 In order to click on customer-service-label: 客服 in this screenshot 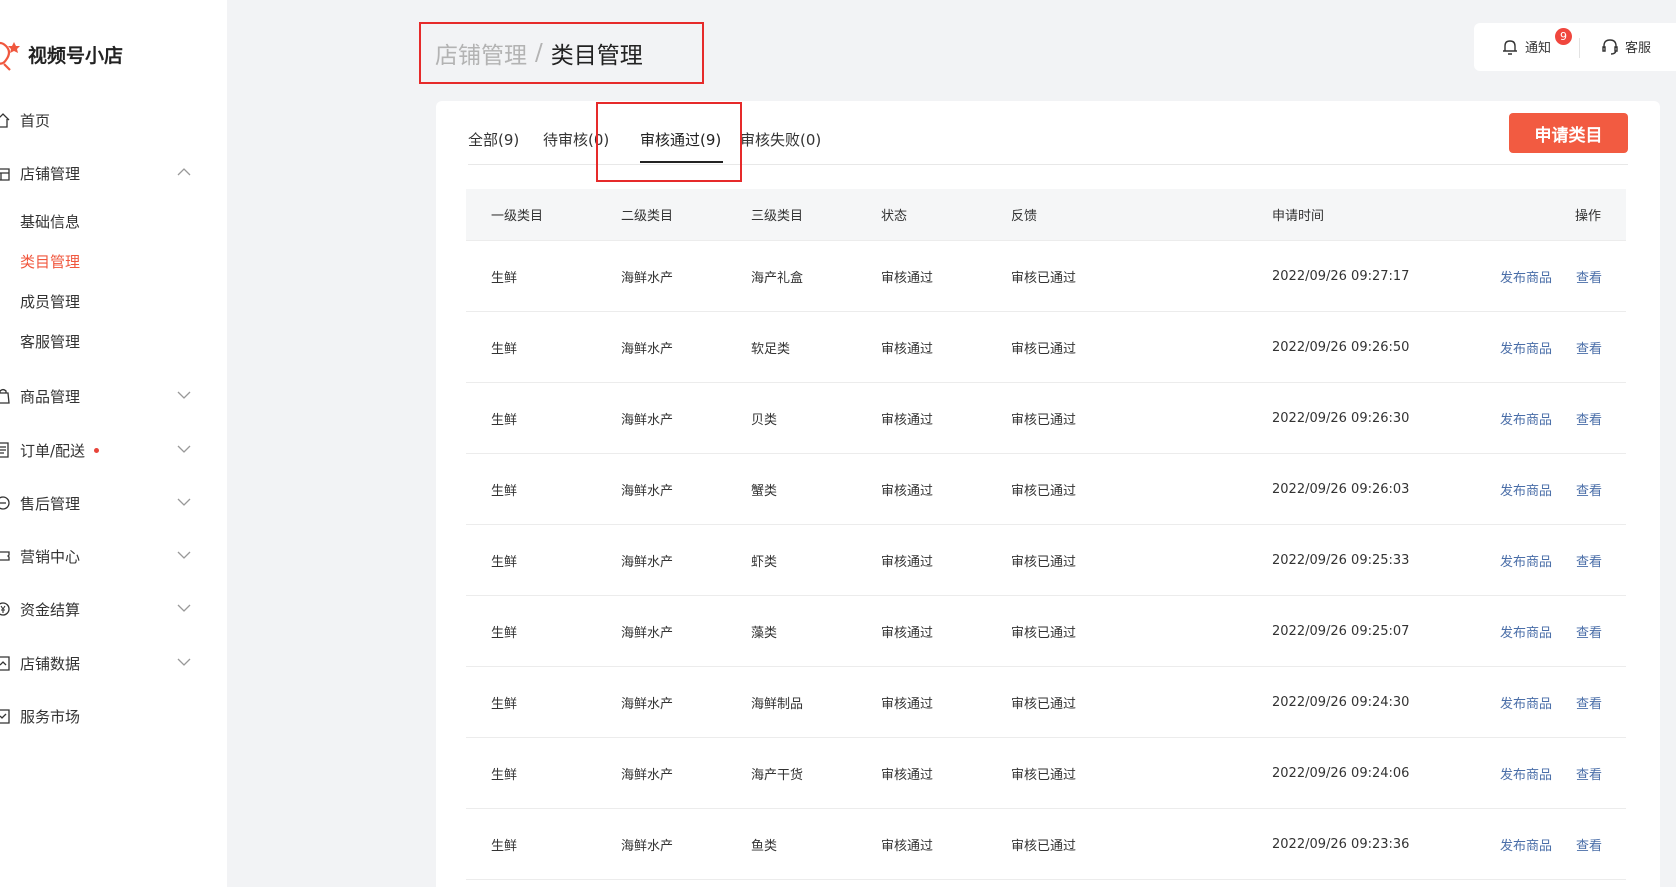, I will do `click(1638, 48)`.